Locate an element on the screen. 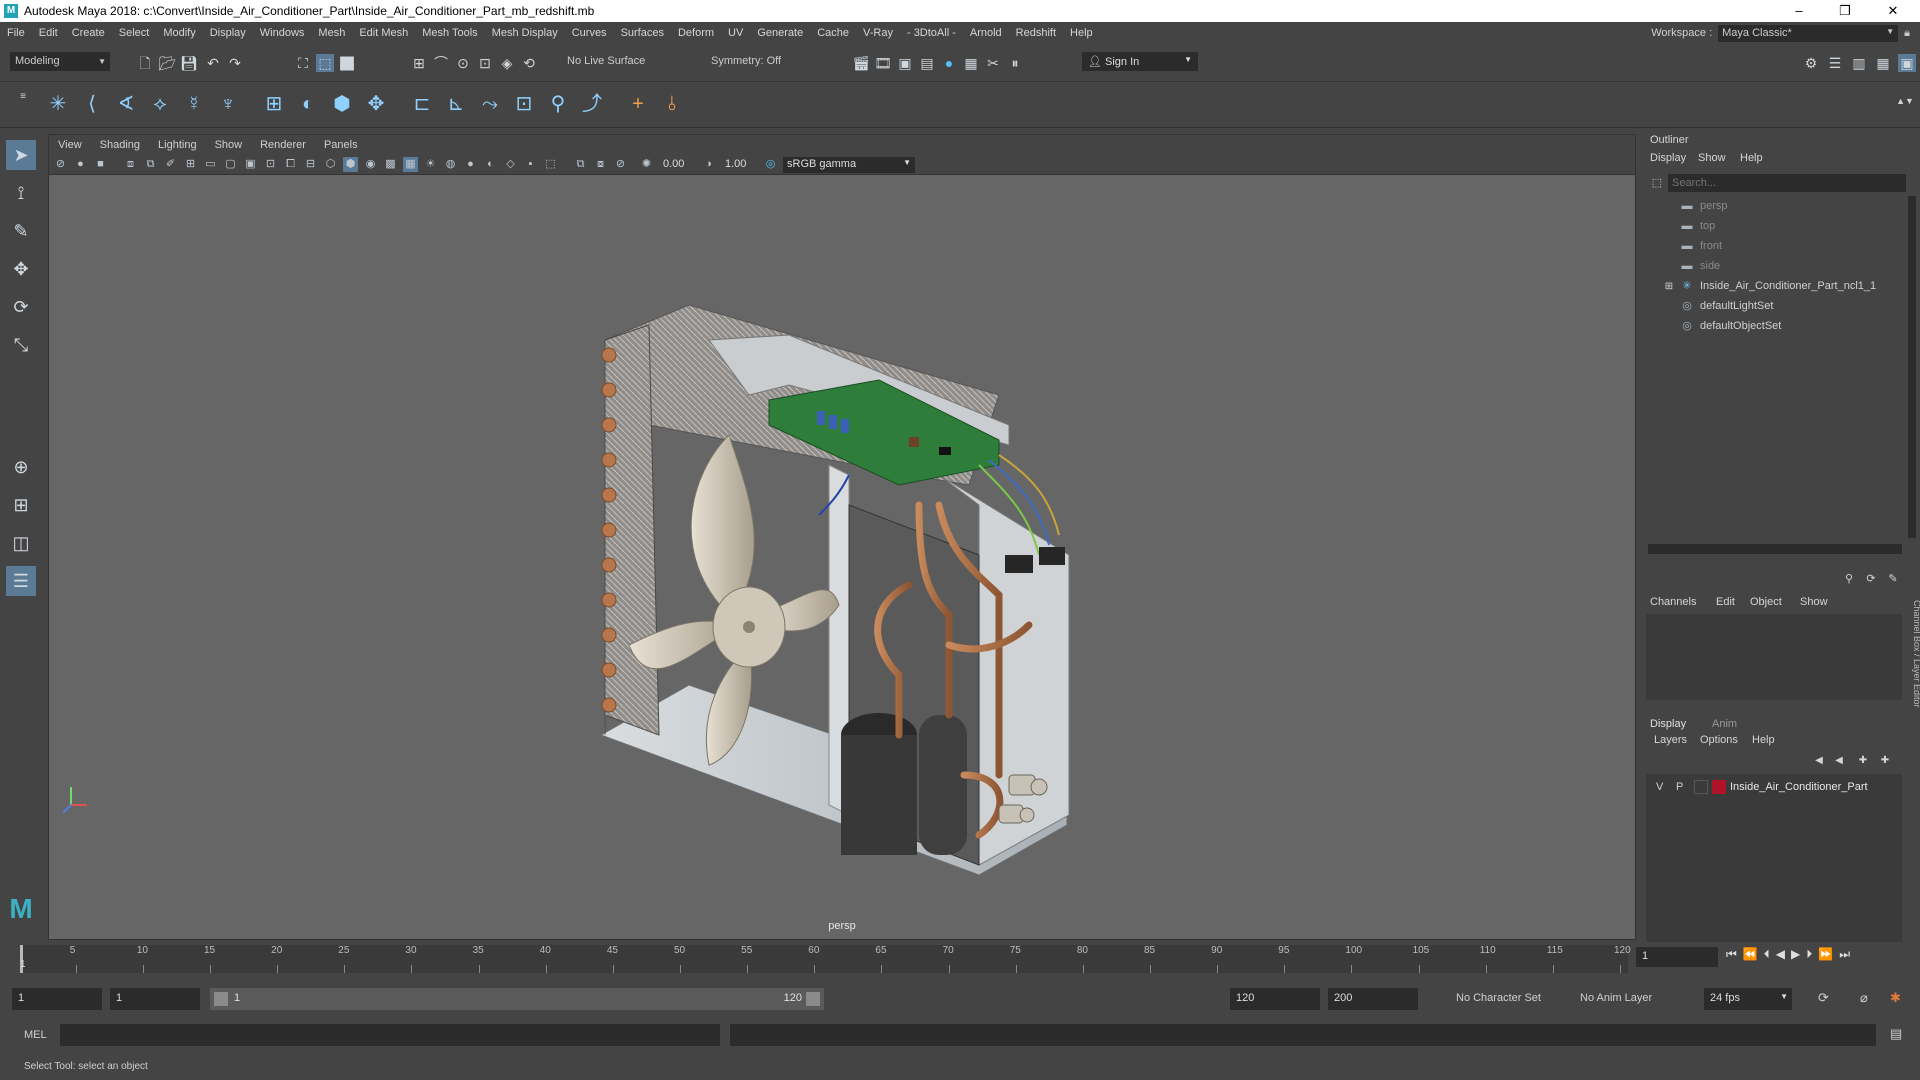 This screenshot has height=1080, width=1920. xray-icon: ◍ is located at coordinates (450, 164).